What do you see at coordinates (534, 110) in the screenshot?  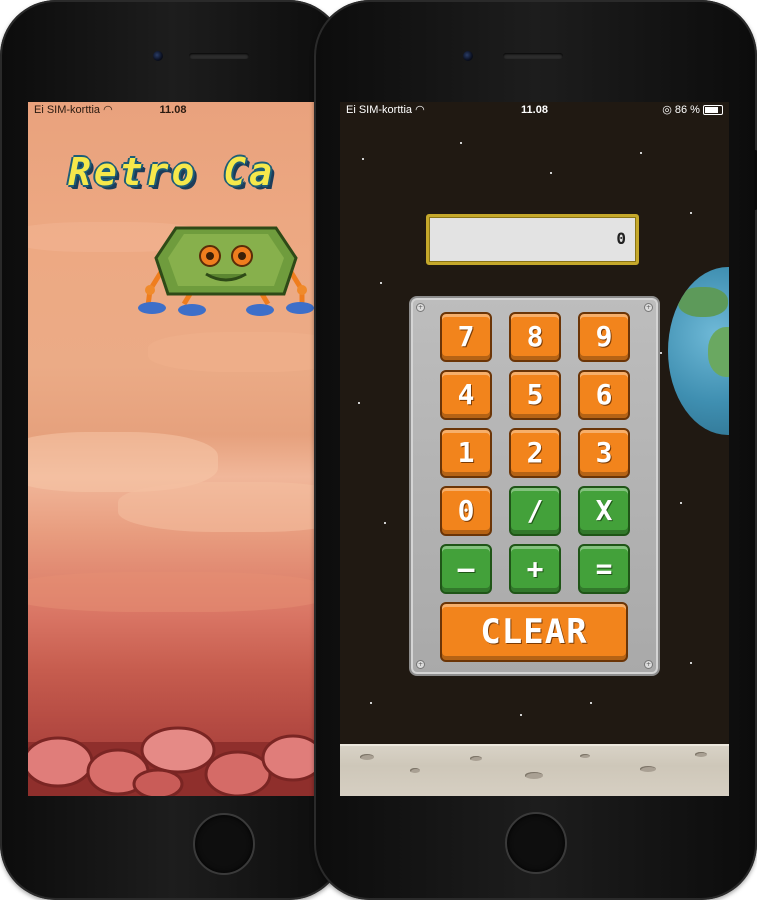 I see `right-status-bar: Ei SIM-korttia ◠ 11.08 ◎ 86 %` at bounding box center [534, 110].